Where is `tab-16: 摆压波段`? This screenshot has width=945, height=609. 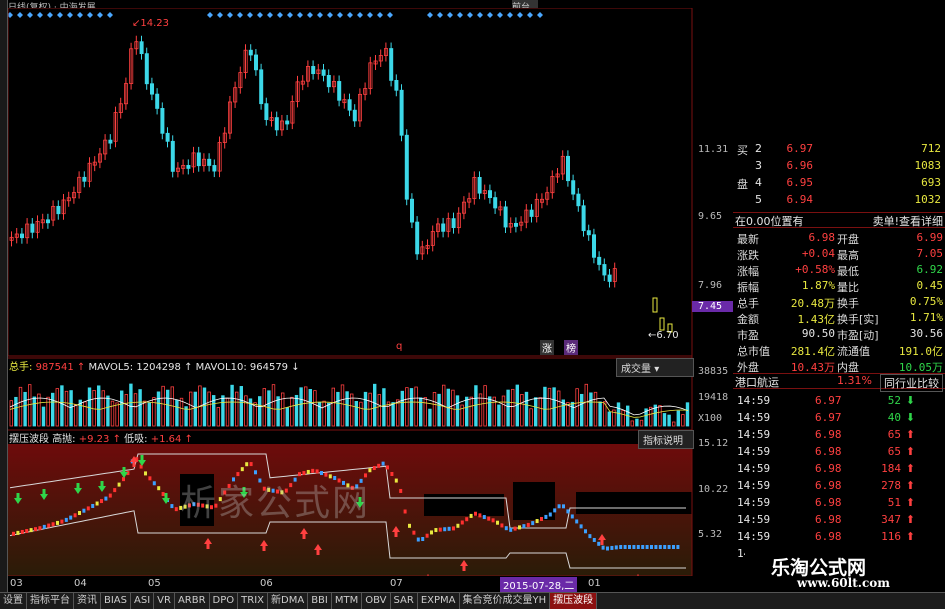
tab-16: 摆压波段 is located at coordinates (574, 601).